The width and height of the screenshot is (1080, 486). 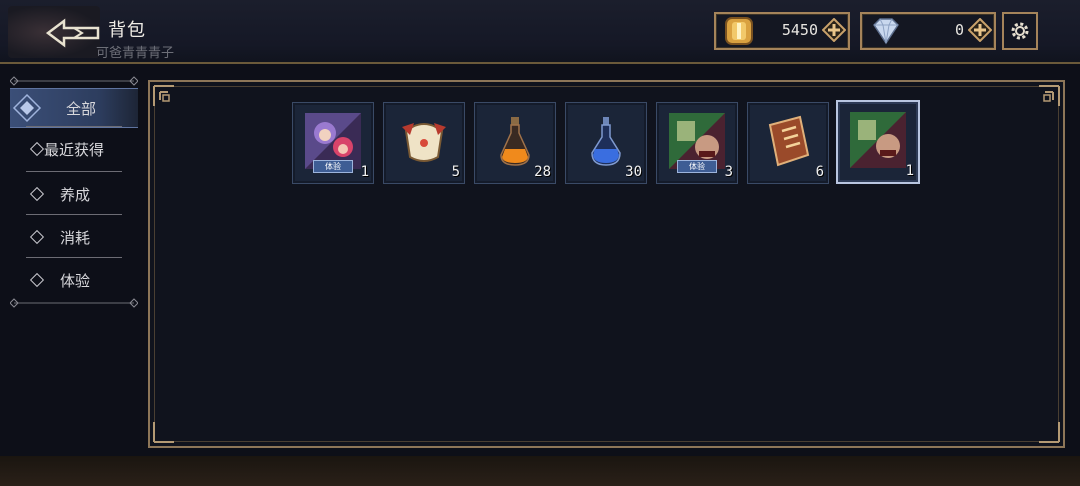 I want to click on inventory-slot: 5, so click(x=424, y=143).